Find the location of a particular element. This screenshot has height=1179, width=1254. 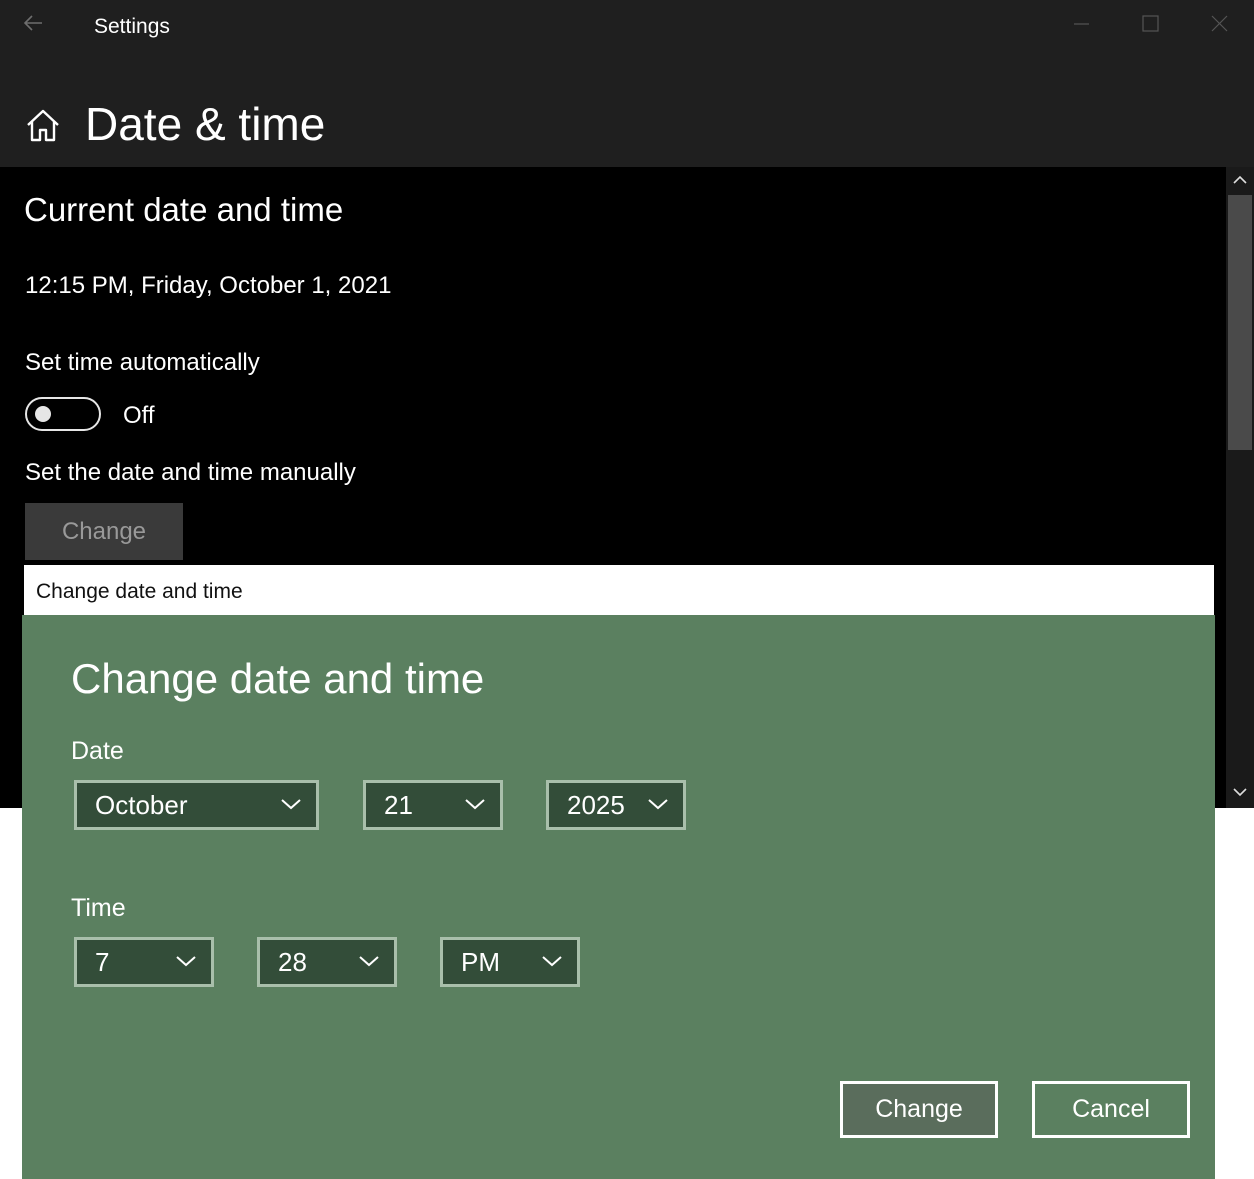

hour-value: 7 is located at coordinates (102, 962).